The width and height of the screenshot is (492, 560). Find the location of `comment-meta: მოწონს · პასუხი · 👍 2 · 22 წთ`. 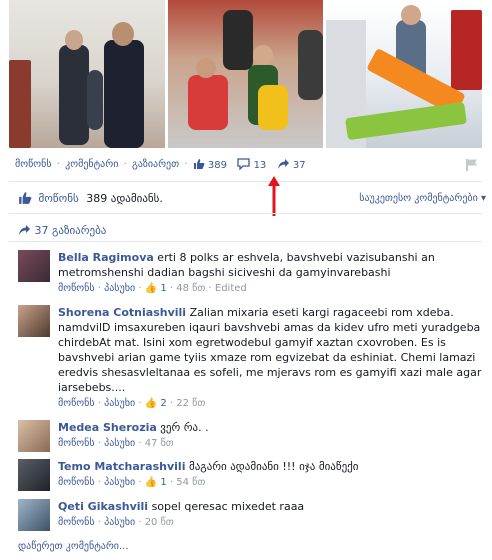

comment-meta: მოწონს · პასუხი · 👍 2 · 22 წთ is located at coordinates (132, 403).